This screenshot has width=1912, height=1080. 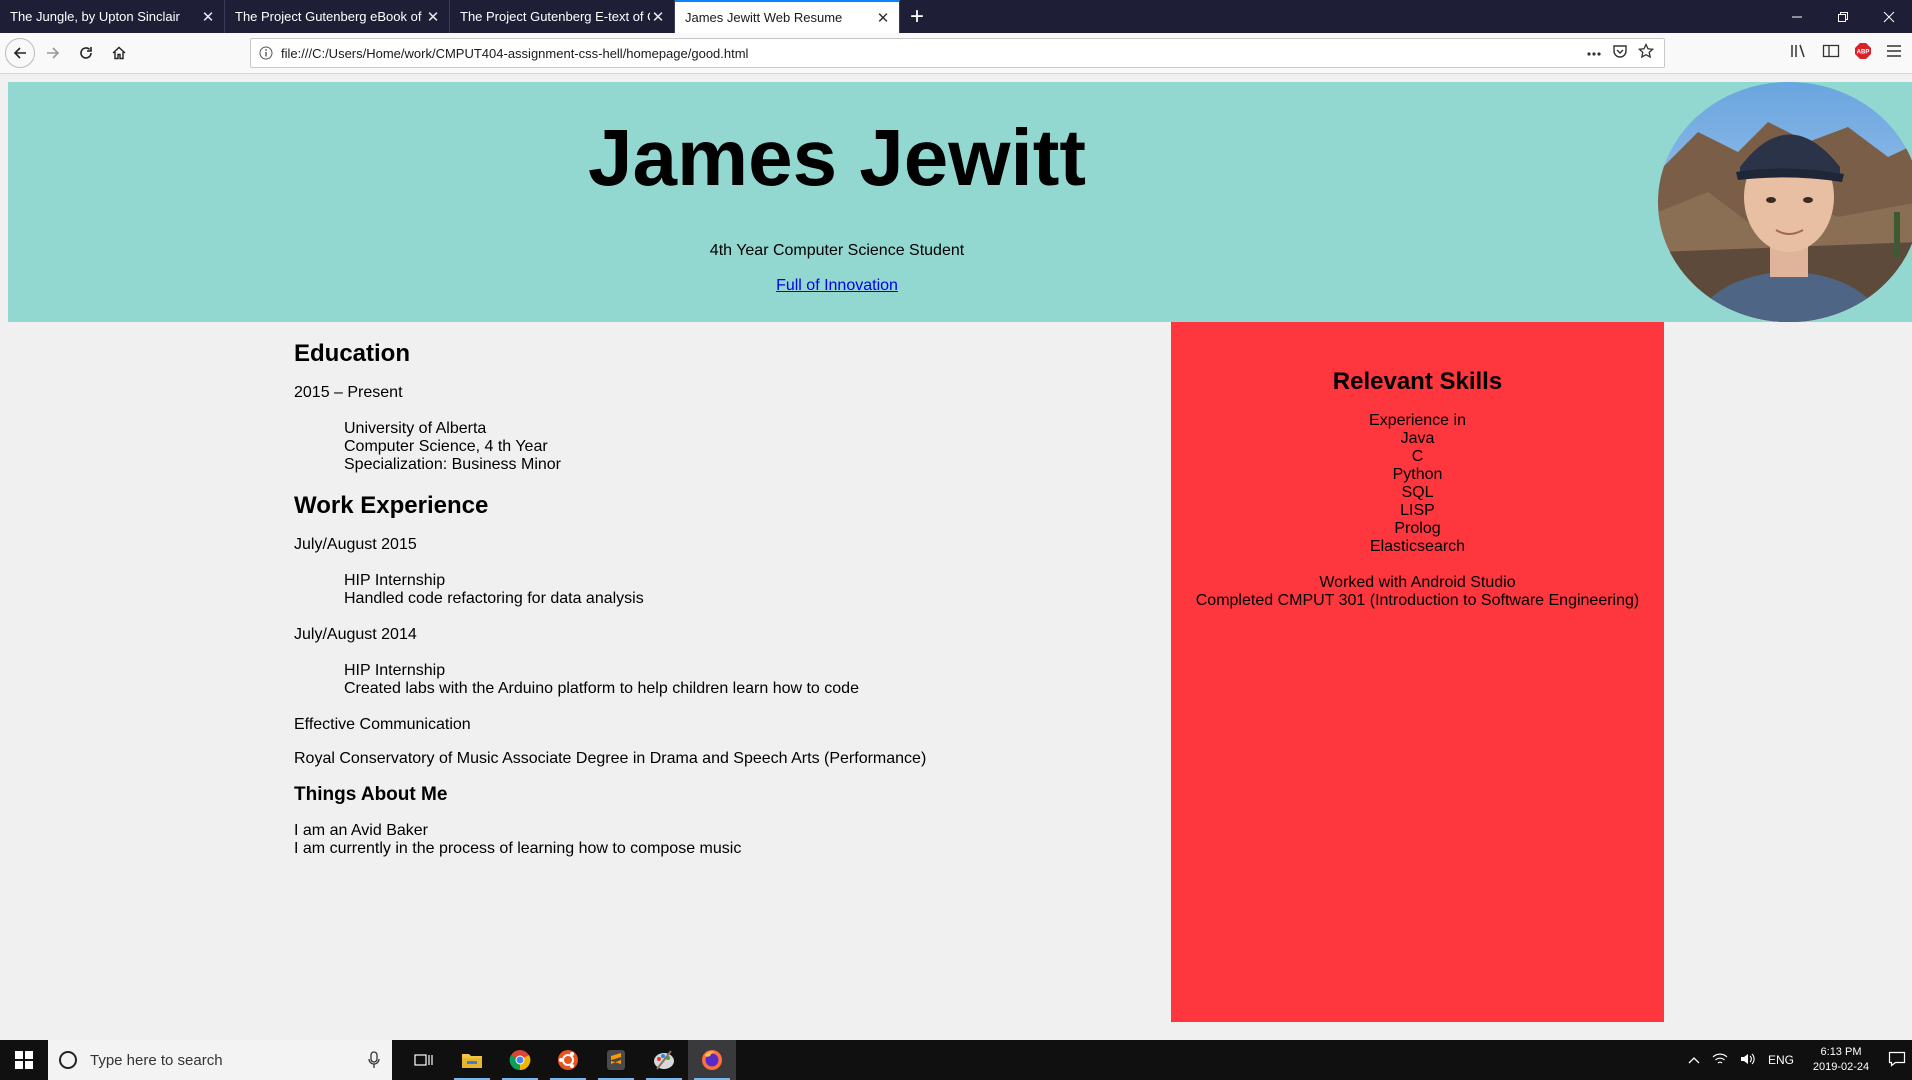 What do you see at coordinates (156, 1060) in the screenshot?
I see `search-placeholder: Type here to search` at bounding box center [156, 1060].